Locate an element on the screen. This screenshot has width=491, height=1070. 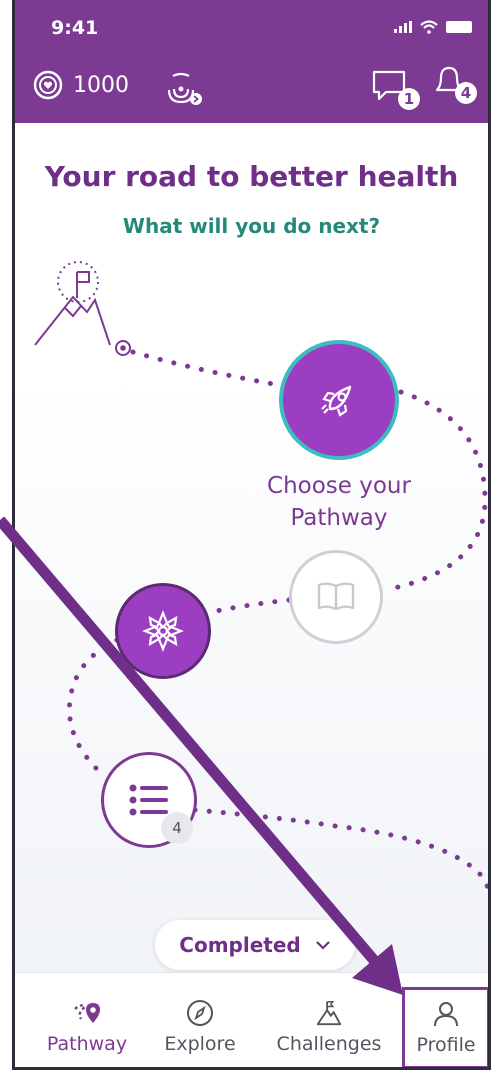
pathway-node-learn is located at coordinates (336, 597).